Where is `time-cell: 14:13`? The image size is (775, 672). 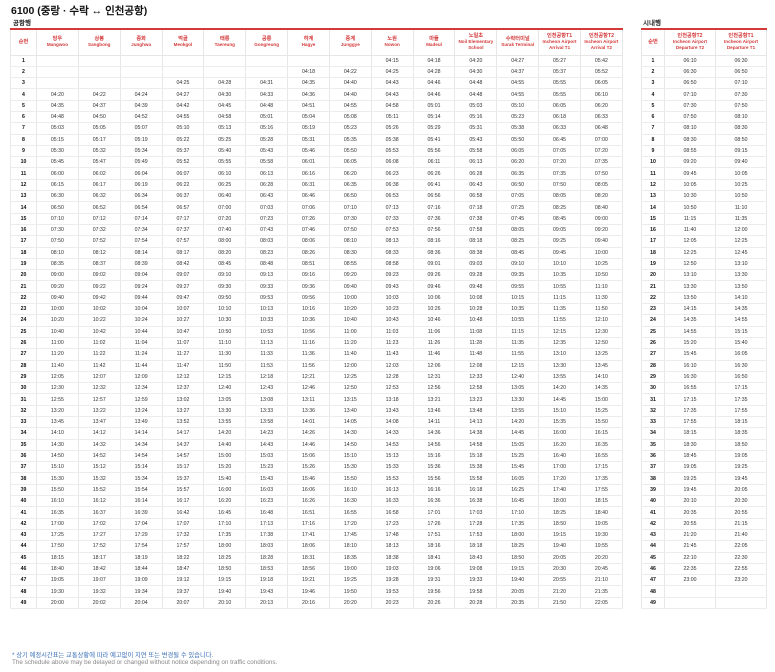 time-cell: 14:13 is located at coordinates (476, 422).